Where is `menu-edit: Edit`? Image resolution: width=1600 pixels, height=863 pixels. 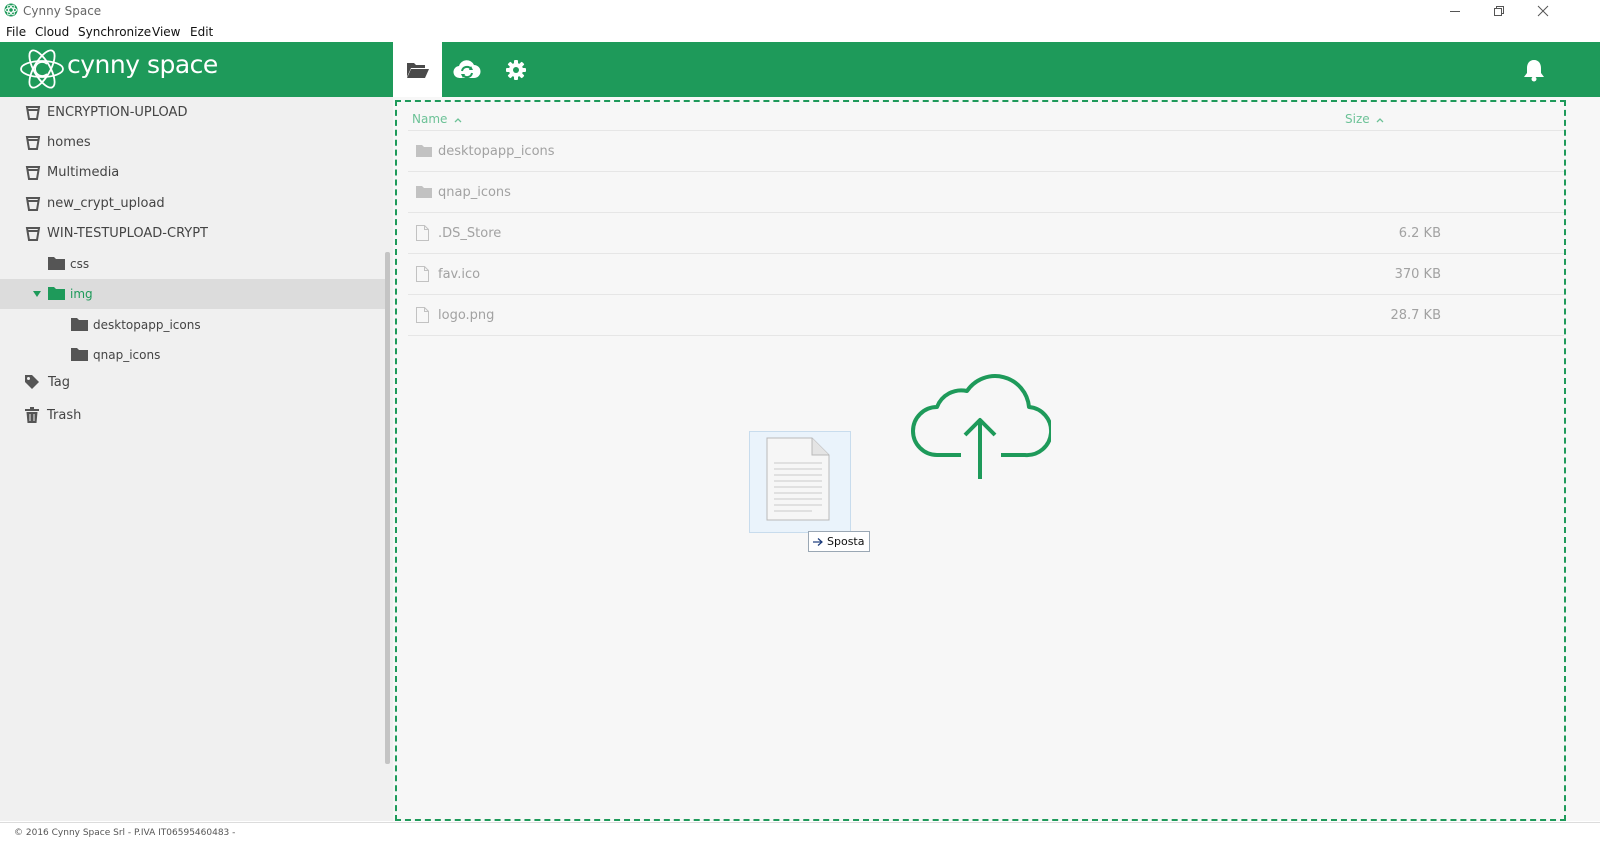 menu-edit: Edit is located at coordinates (201, 32).